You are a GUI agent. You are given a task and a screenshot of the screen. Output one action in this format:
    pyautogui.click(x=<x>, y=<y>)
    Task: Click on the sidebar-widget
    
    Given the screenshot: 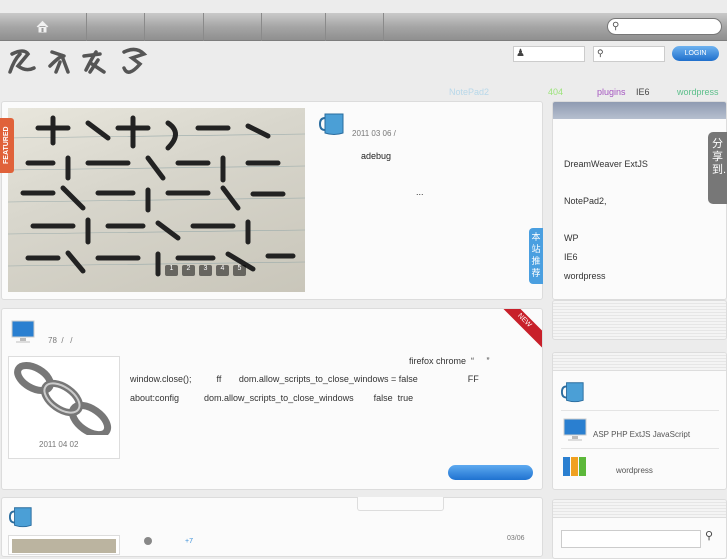 What is the action you would take?
    pyautogui.click(x=639, y=320)
    